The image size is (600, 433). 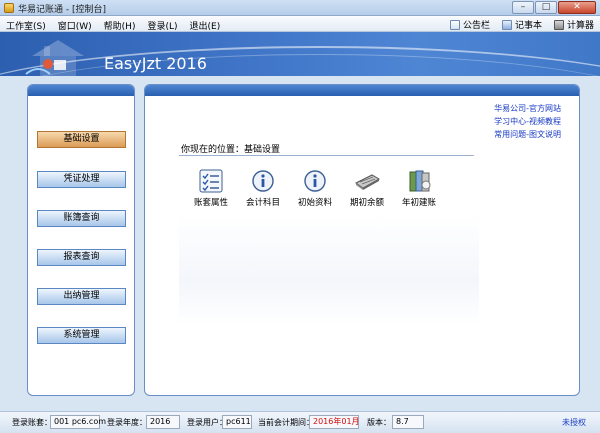 What do you see at coordinates (54, 58) in the screenshot?
I see `house-logo-icon` at bounding box center [54, 58].